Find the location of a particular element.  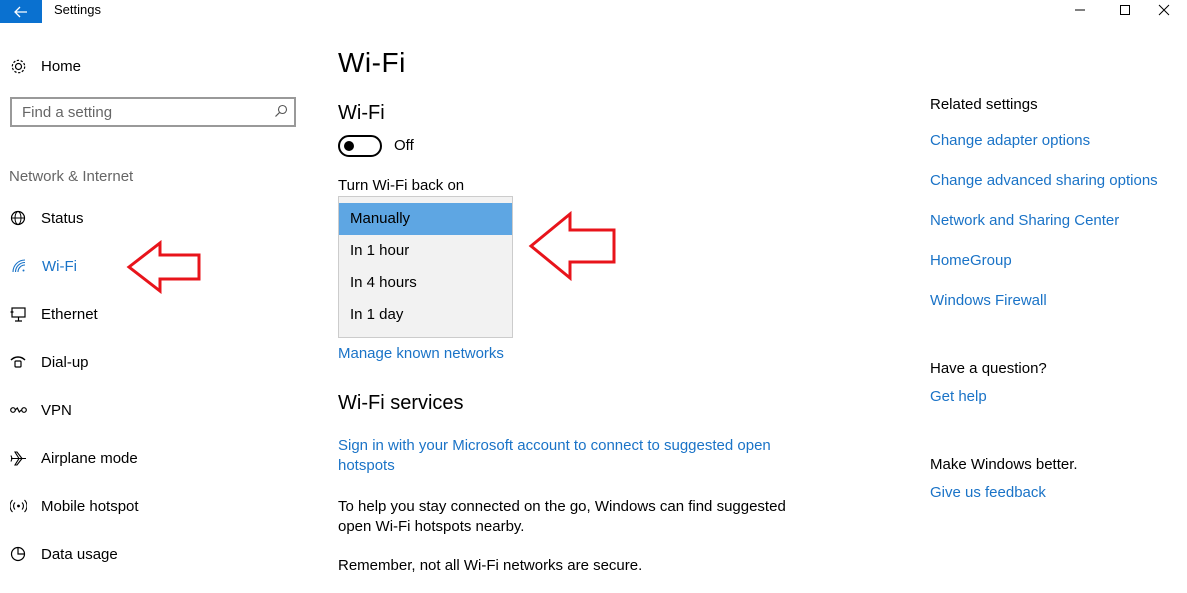

dropdown-option-1-hour: In 1 hour is located at coordinates (425, 251).